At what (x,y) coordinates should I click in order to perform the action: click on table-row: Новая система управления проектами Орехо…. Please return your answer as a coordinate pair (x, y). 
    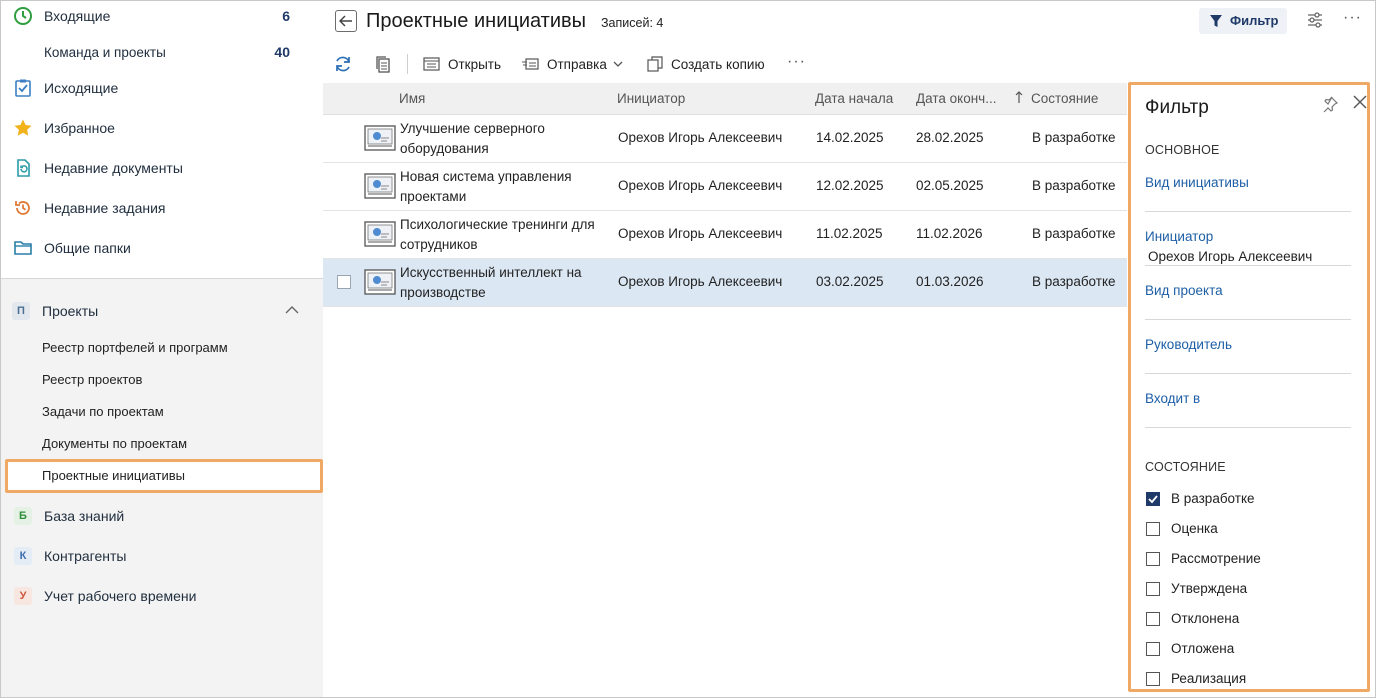
    Looking at the image, I should click on (725, 187).